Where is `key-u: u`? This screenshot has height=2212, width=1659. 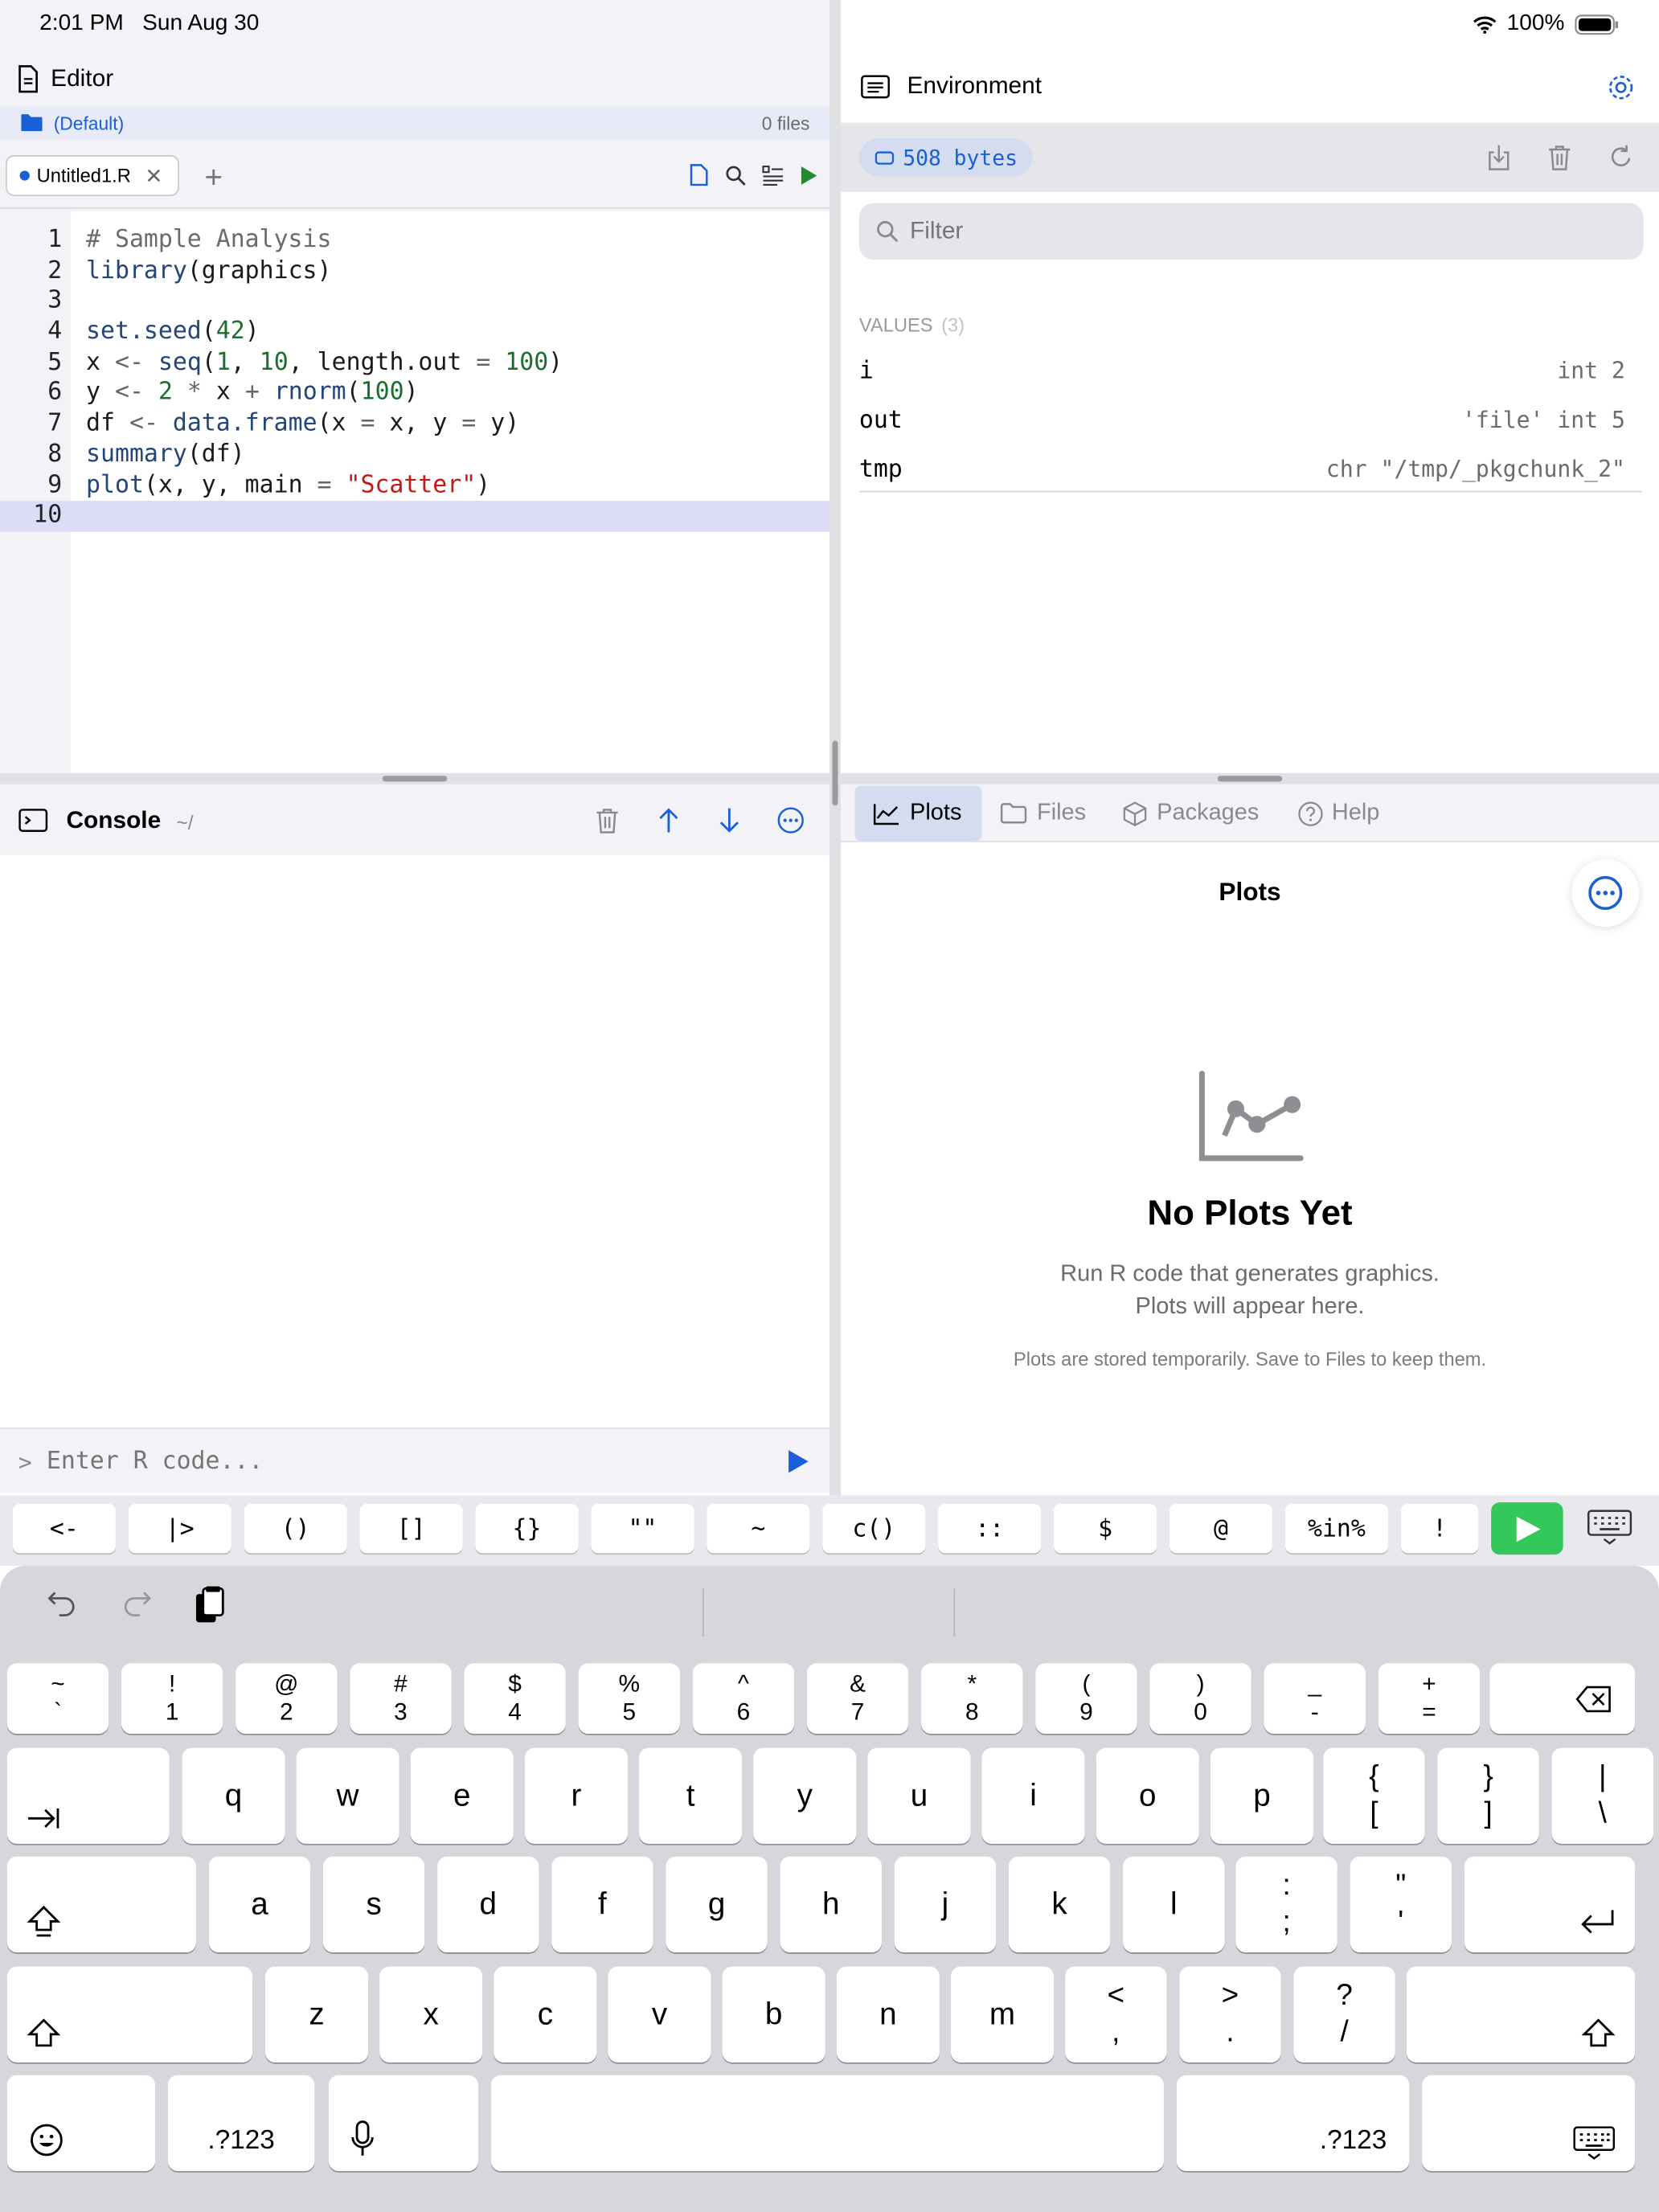
key-u: u is located at coordinates (919, 1795).